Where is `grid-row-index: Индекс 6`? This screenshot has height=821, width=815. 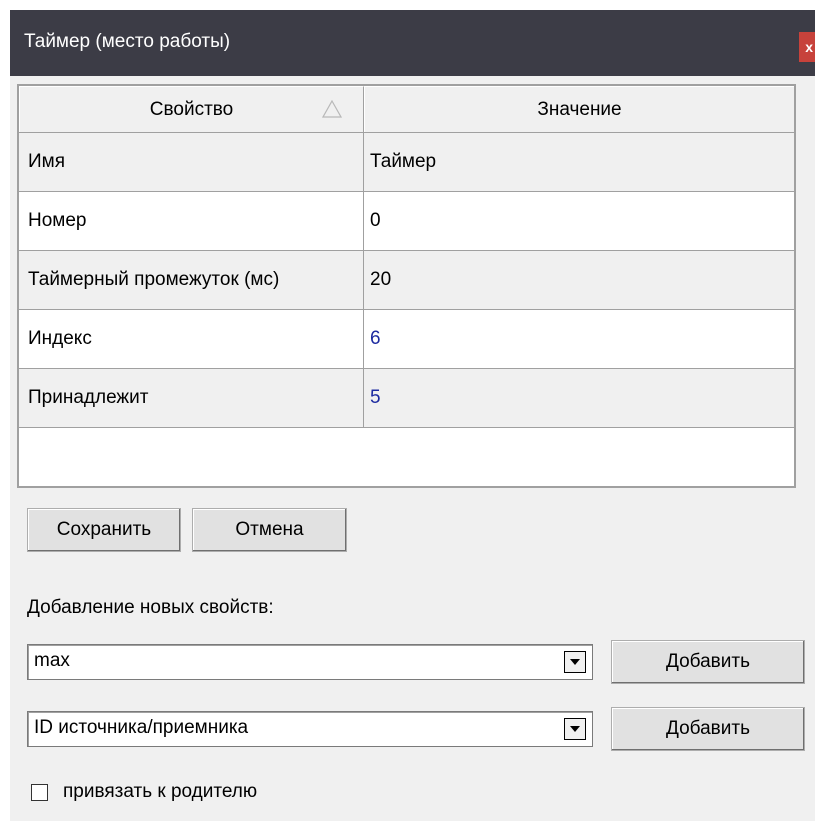 grid-row-index: Индекс 6 is located at coordinates (406, 339).